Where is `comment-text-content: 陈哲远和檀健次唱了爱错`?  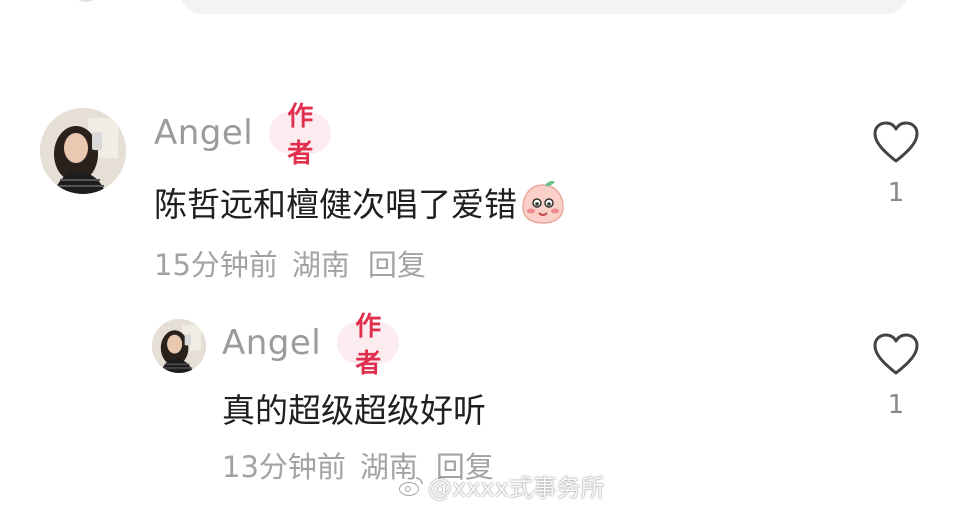 comment-text-content: 陈哲远和檀健次唱了爱错 is located at coordinates (335, 204).